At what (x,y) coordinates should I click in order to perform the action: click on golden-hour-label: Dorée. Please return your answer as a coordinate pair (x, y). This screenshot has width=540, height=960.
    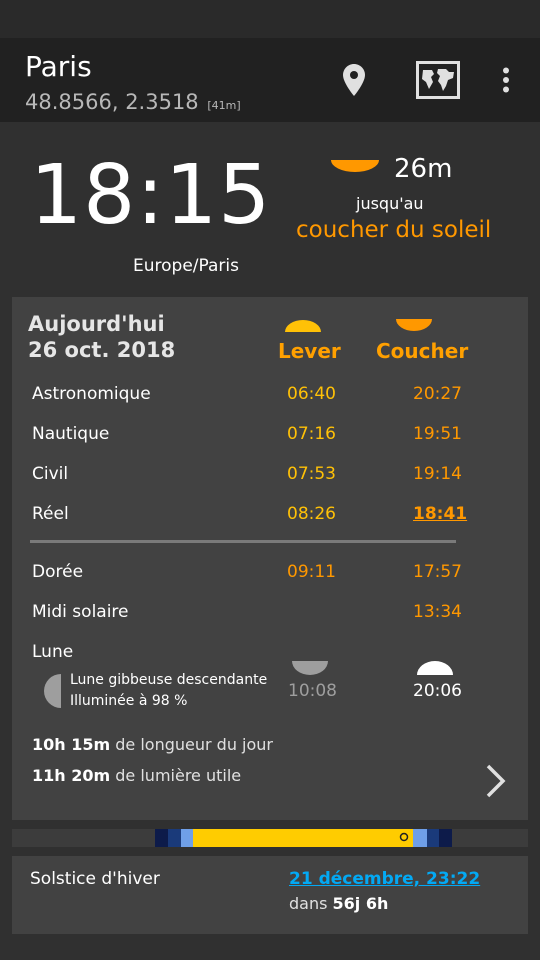
    Looking at the image, I should click on (58, 572).